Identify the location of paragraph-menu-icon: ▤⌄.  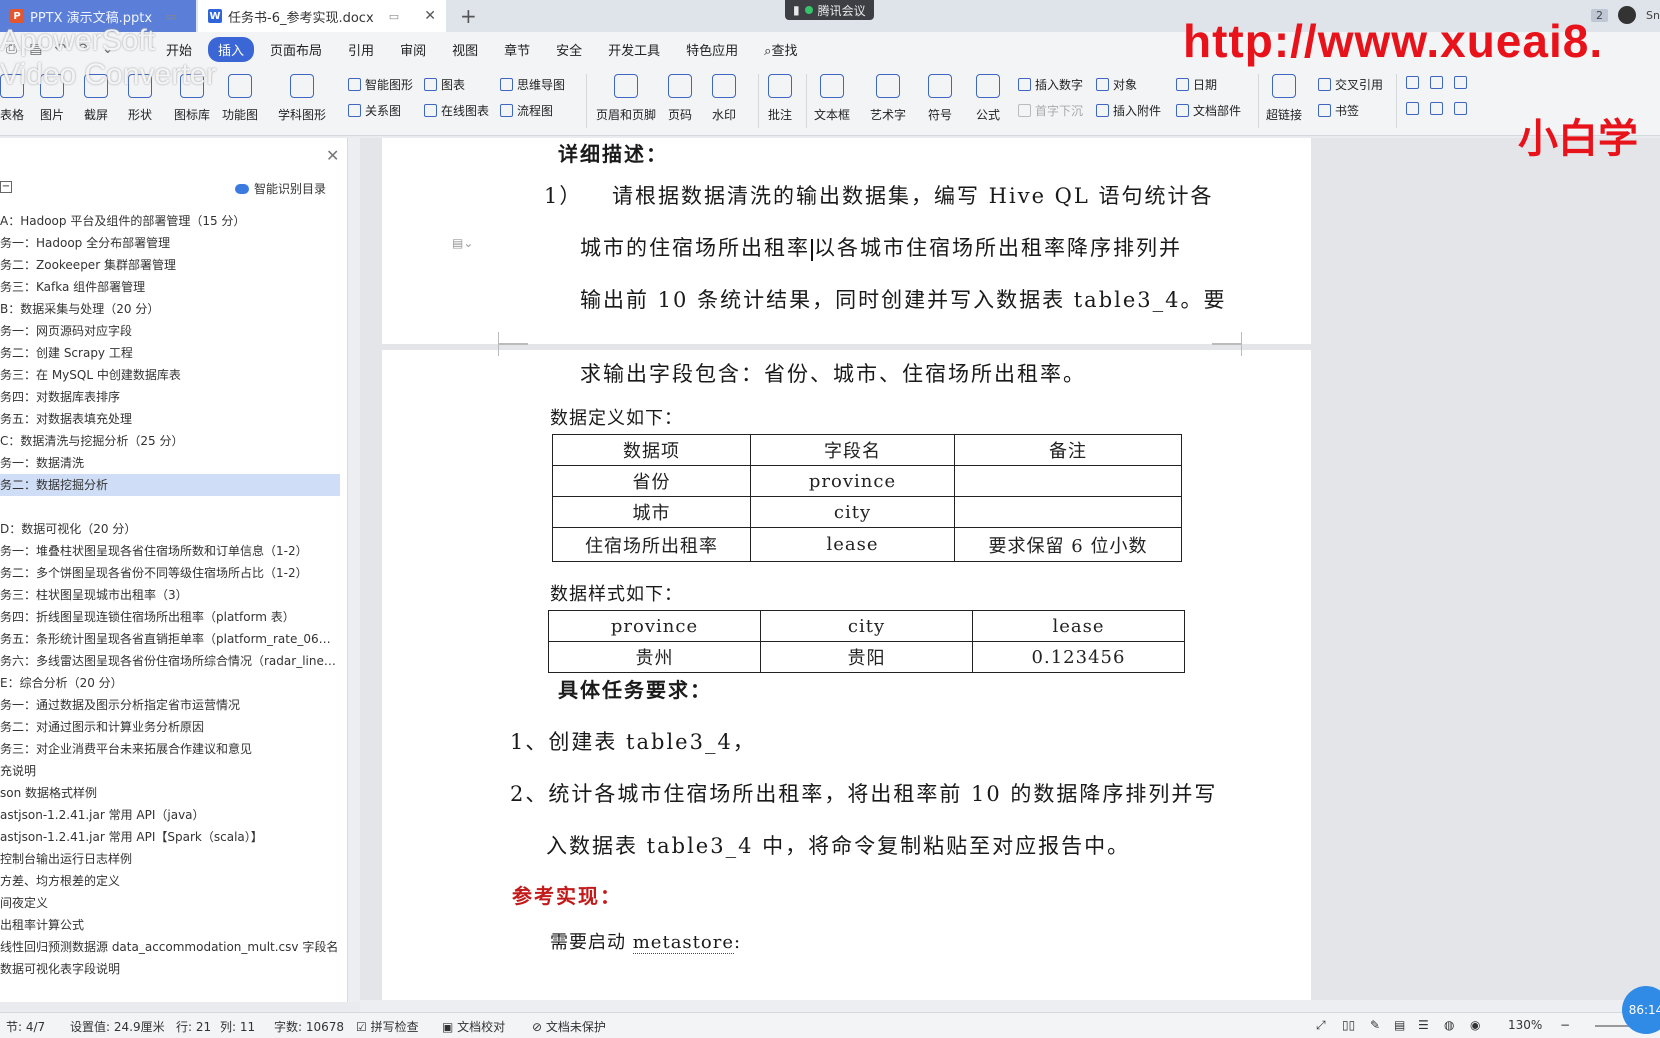
(462, 243).